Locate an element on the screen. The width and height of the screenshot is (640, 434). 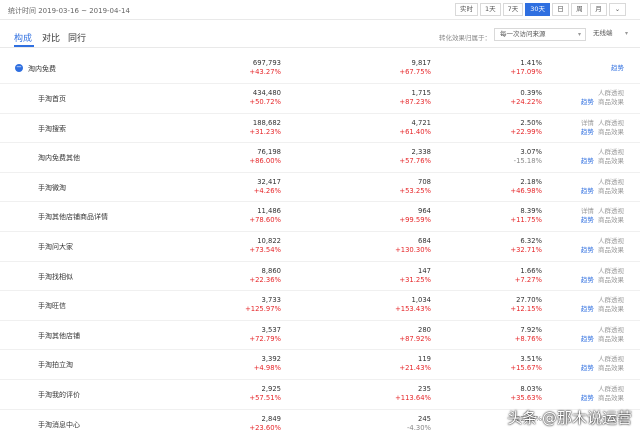
metric-cell: 964 +99.59% is located at coordinates (386, 216).